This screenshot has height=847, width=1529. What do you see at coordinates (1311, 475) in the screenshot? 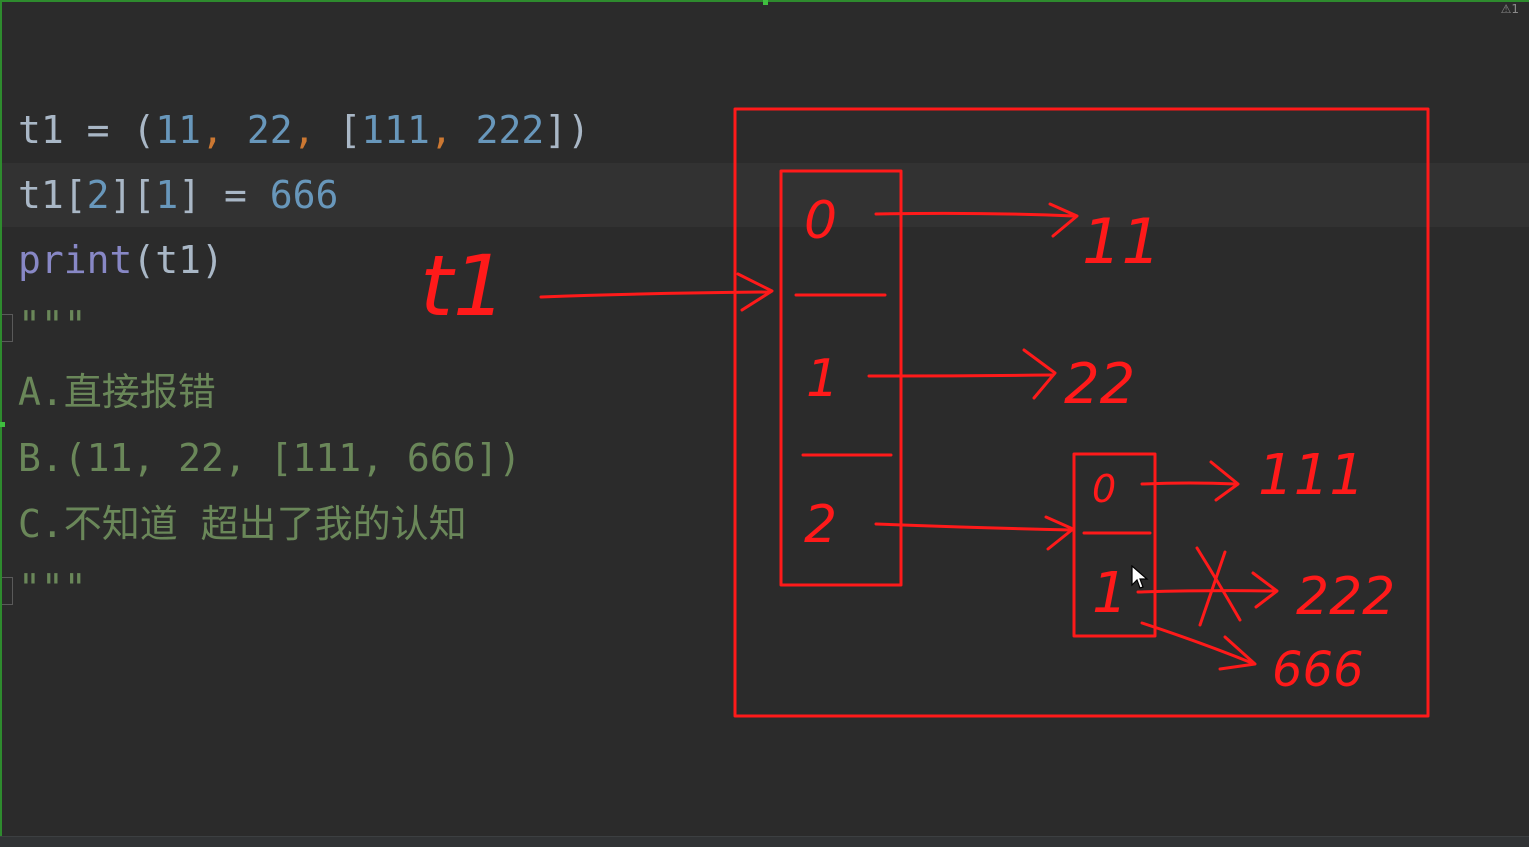
I see `handwritten-value-111: 111` at bounding box center [1311, 475].